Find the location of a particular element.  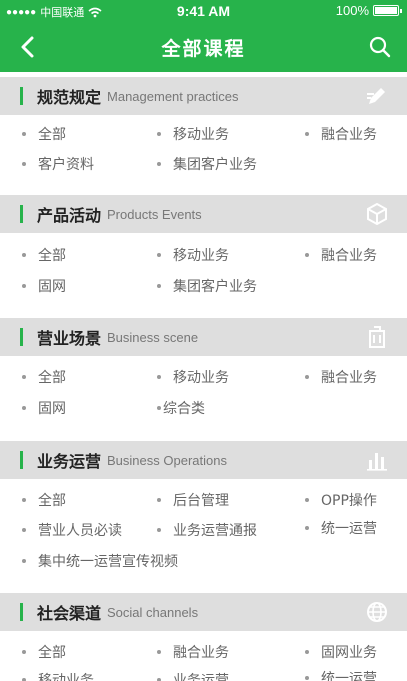

cube-icon is located at coordinates (377, 214).